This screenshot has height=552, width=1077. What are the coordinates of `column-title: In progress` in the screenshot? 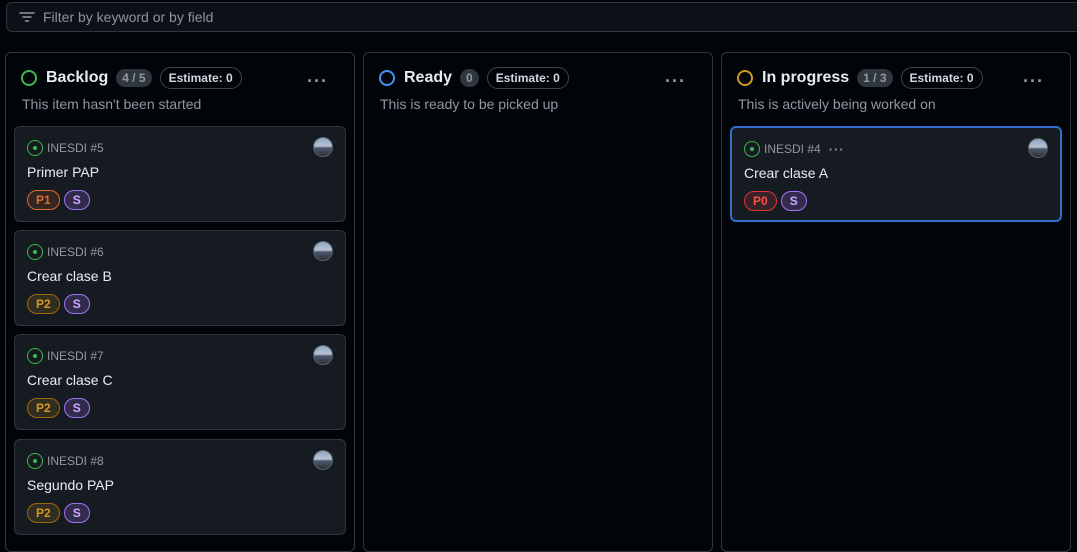 It's located at (806, 77).